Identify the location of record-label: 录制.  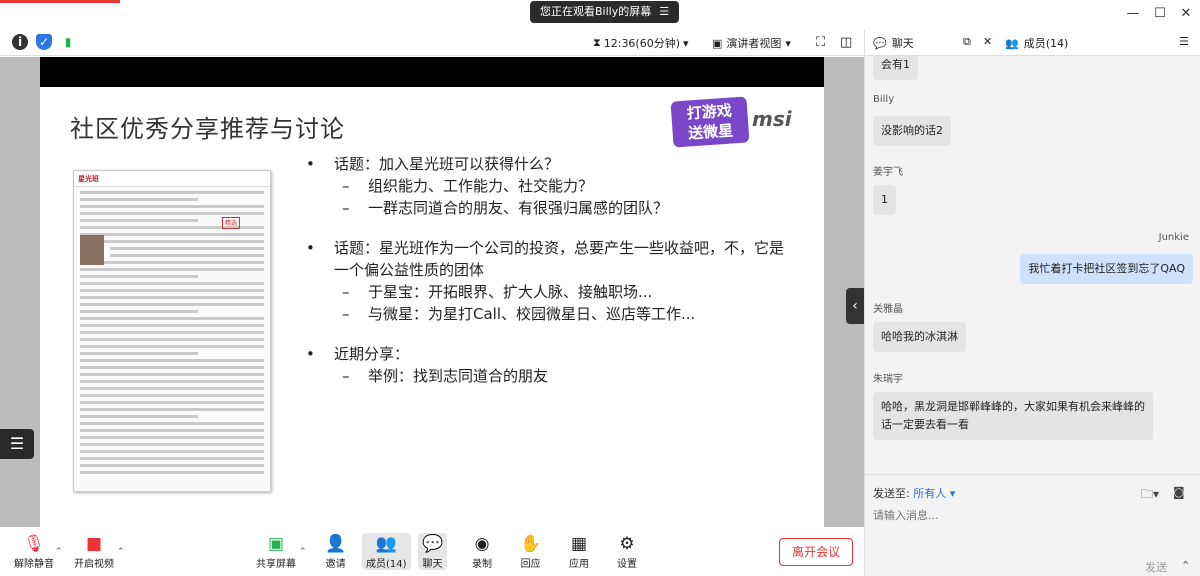
(482, 564).